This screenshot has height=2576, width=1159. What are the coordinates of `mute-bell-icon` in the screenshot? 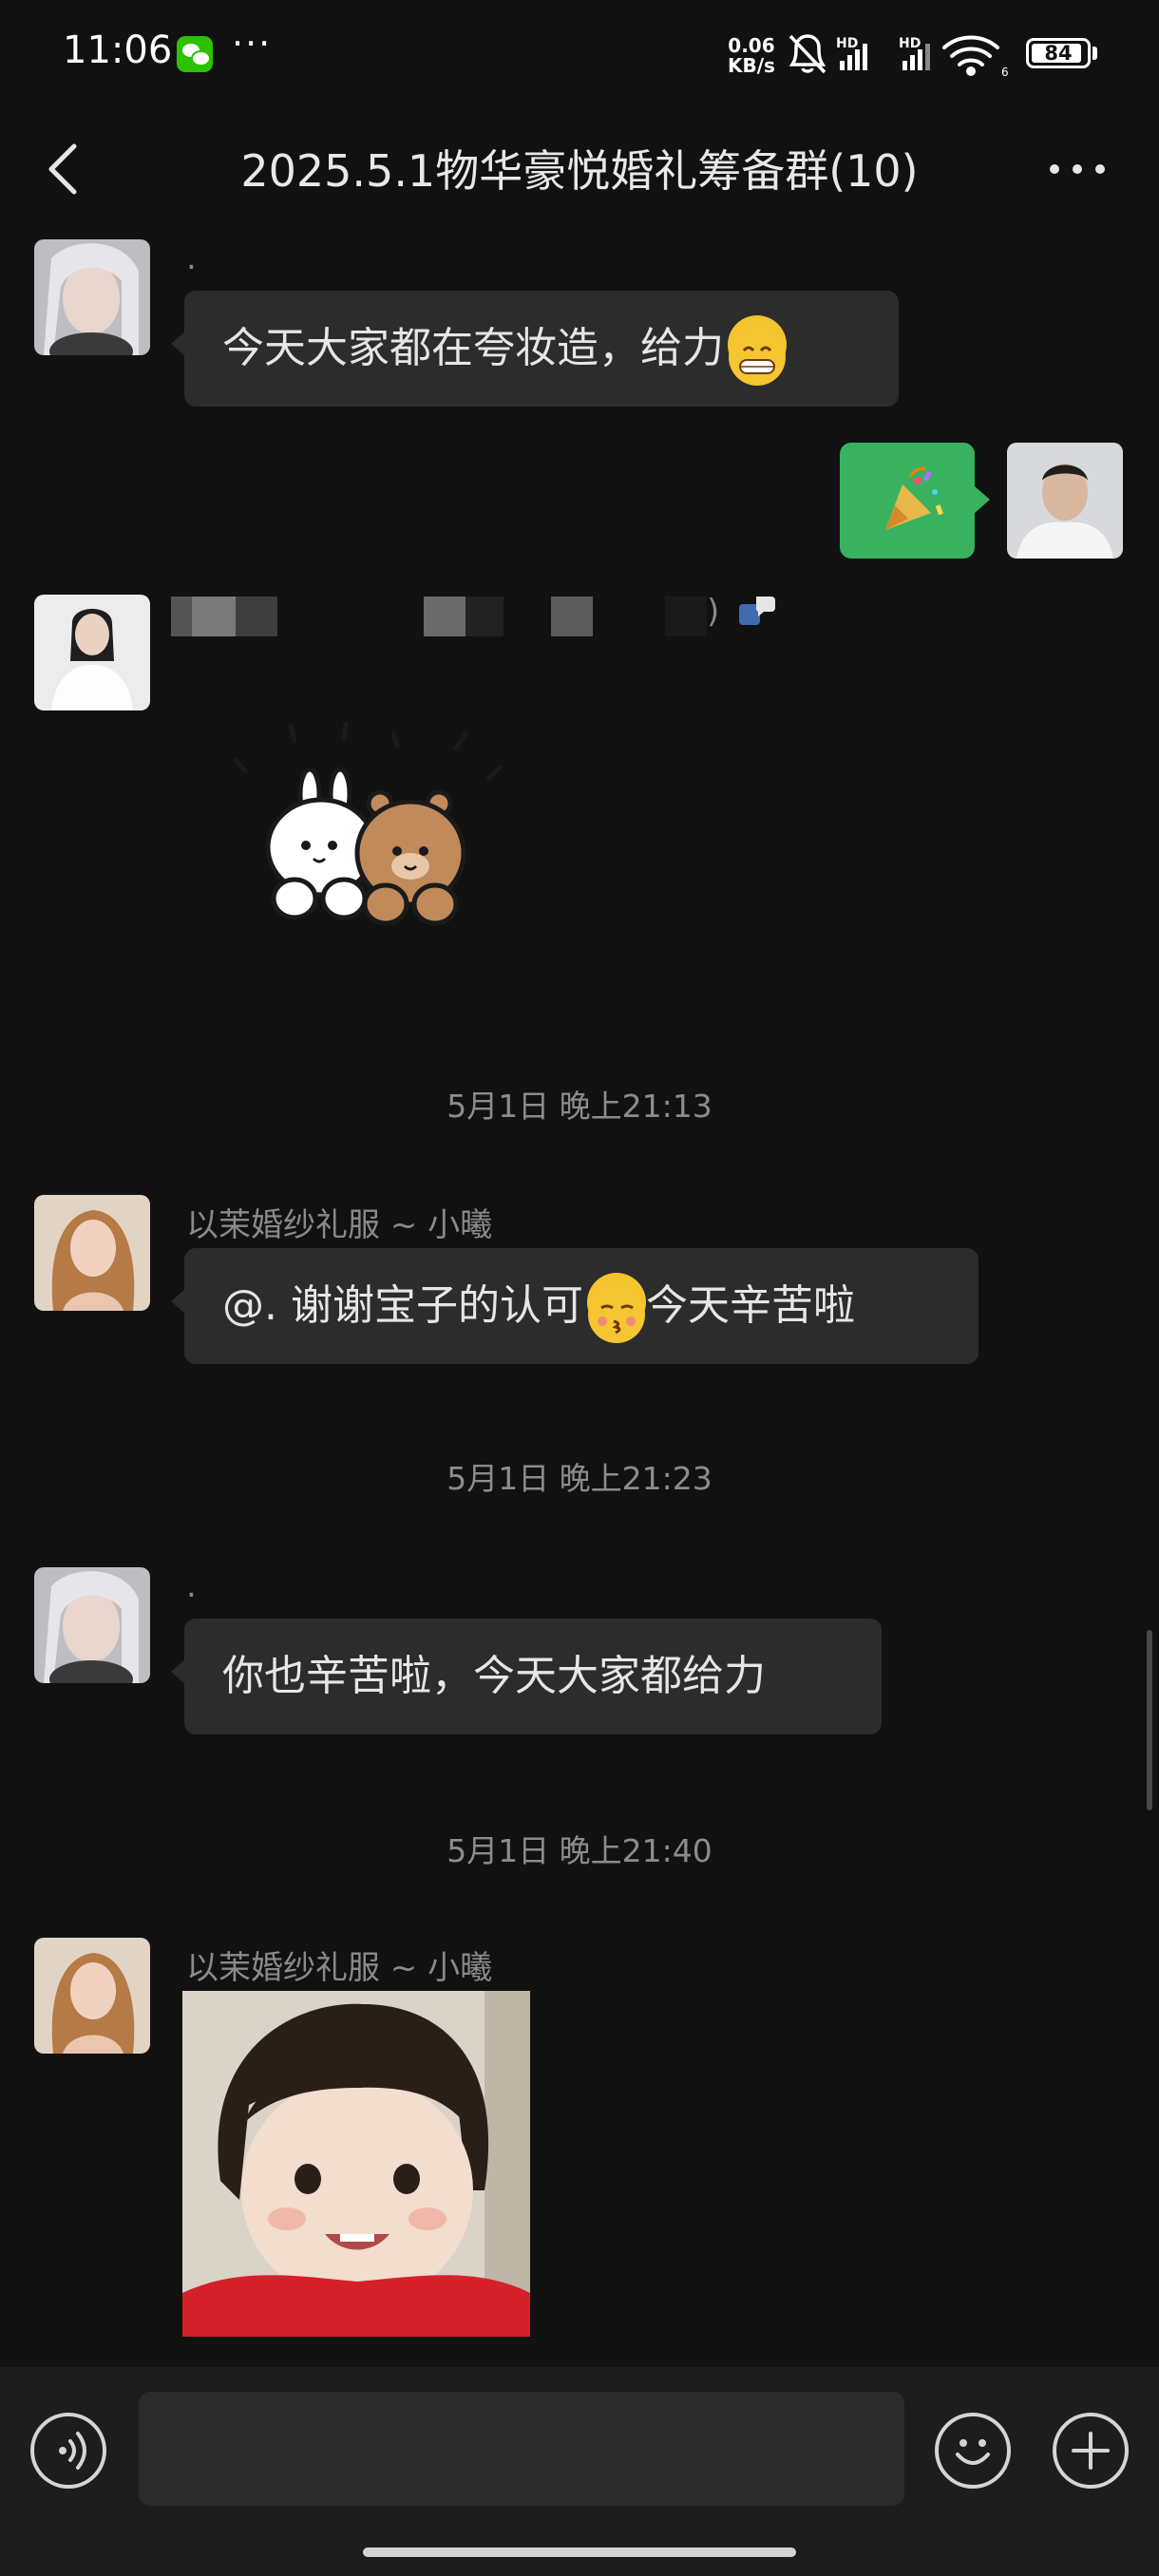 It's located at (807, 54).